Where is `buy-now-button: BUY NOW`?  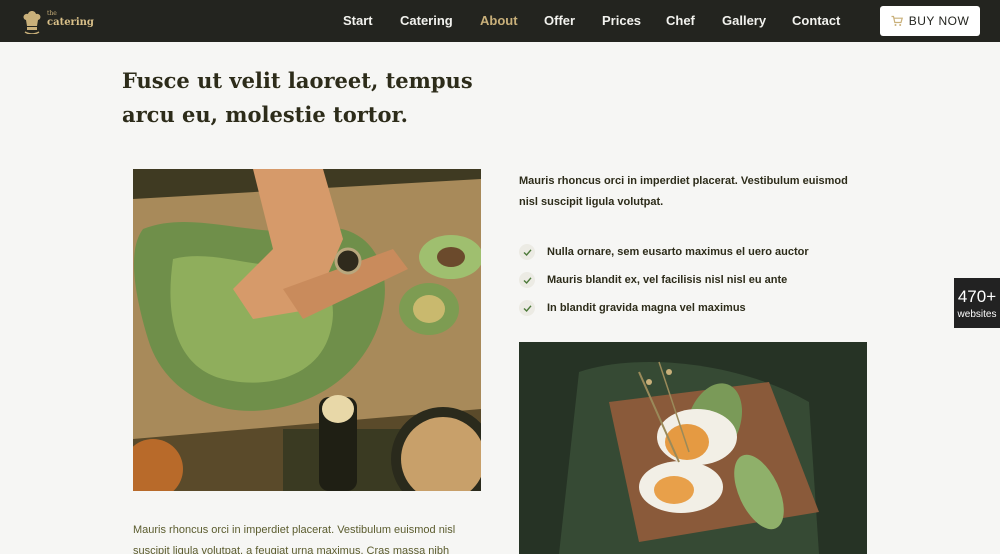
buy-now-button: BUY NOW is located at coordinates (930, 21).